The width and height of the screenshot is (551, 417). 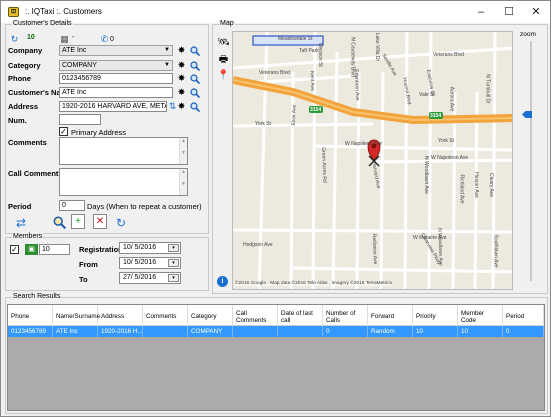 What do you see at coordinates (509, 12) in the screenshot?
I see `maximize-button: ☐` at bounding box center [509, 12].